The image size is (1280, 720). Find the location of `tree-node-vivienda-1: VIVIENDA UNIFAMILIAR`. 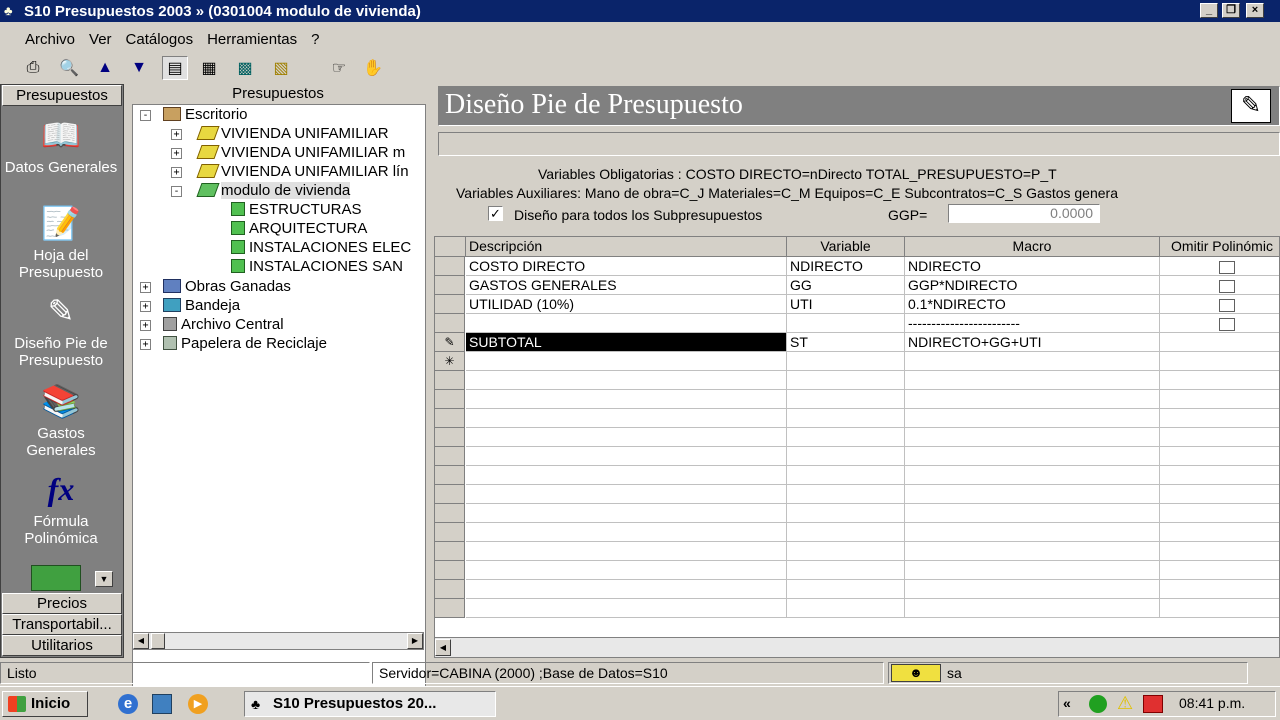

tree-node-vivienda-1: VIVIENDA UNIFAMILIAR is located at coordinates (292, 133).